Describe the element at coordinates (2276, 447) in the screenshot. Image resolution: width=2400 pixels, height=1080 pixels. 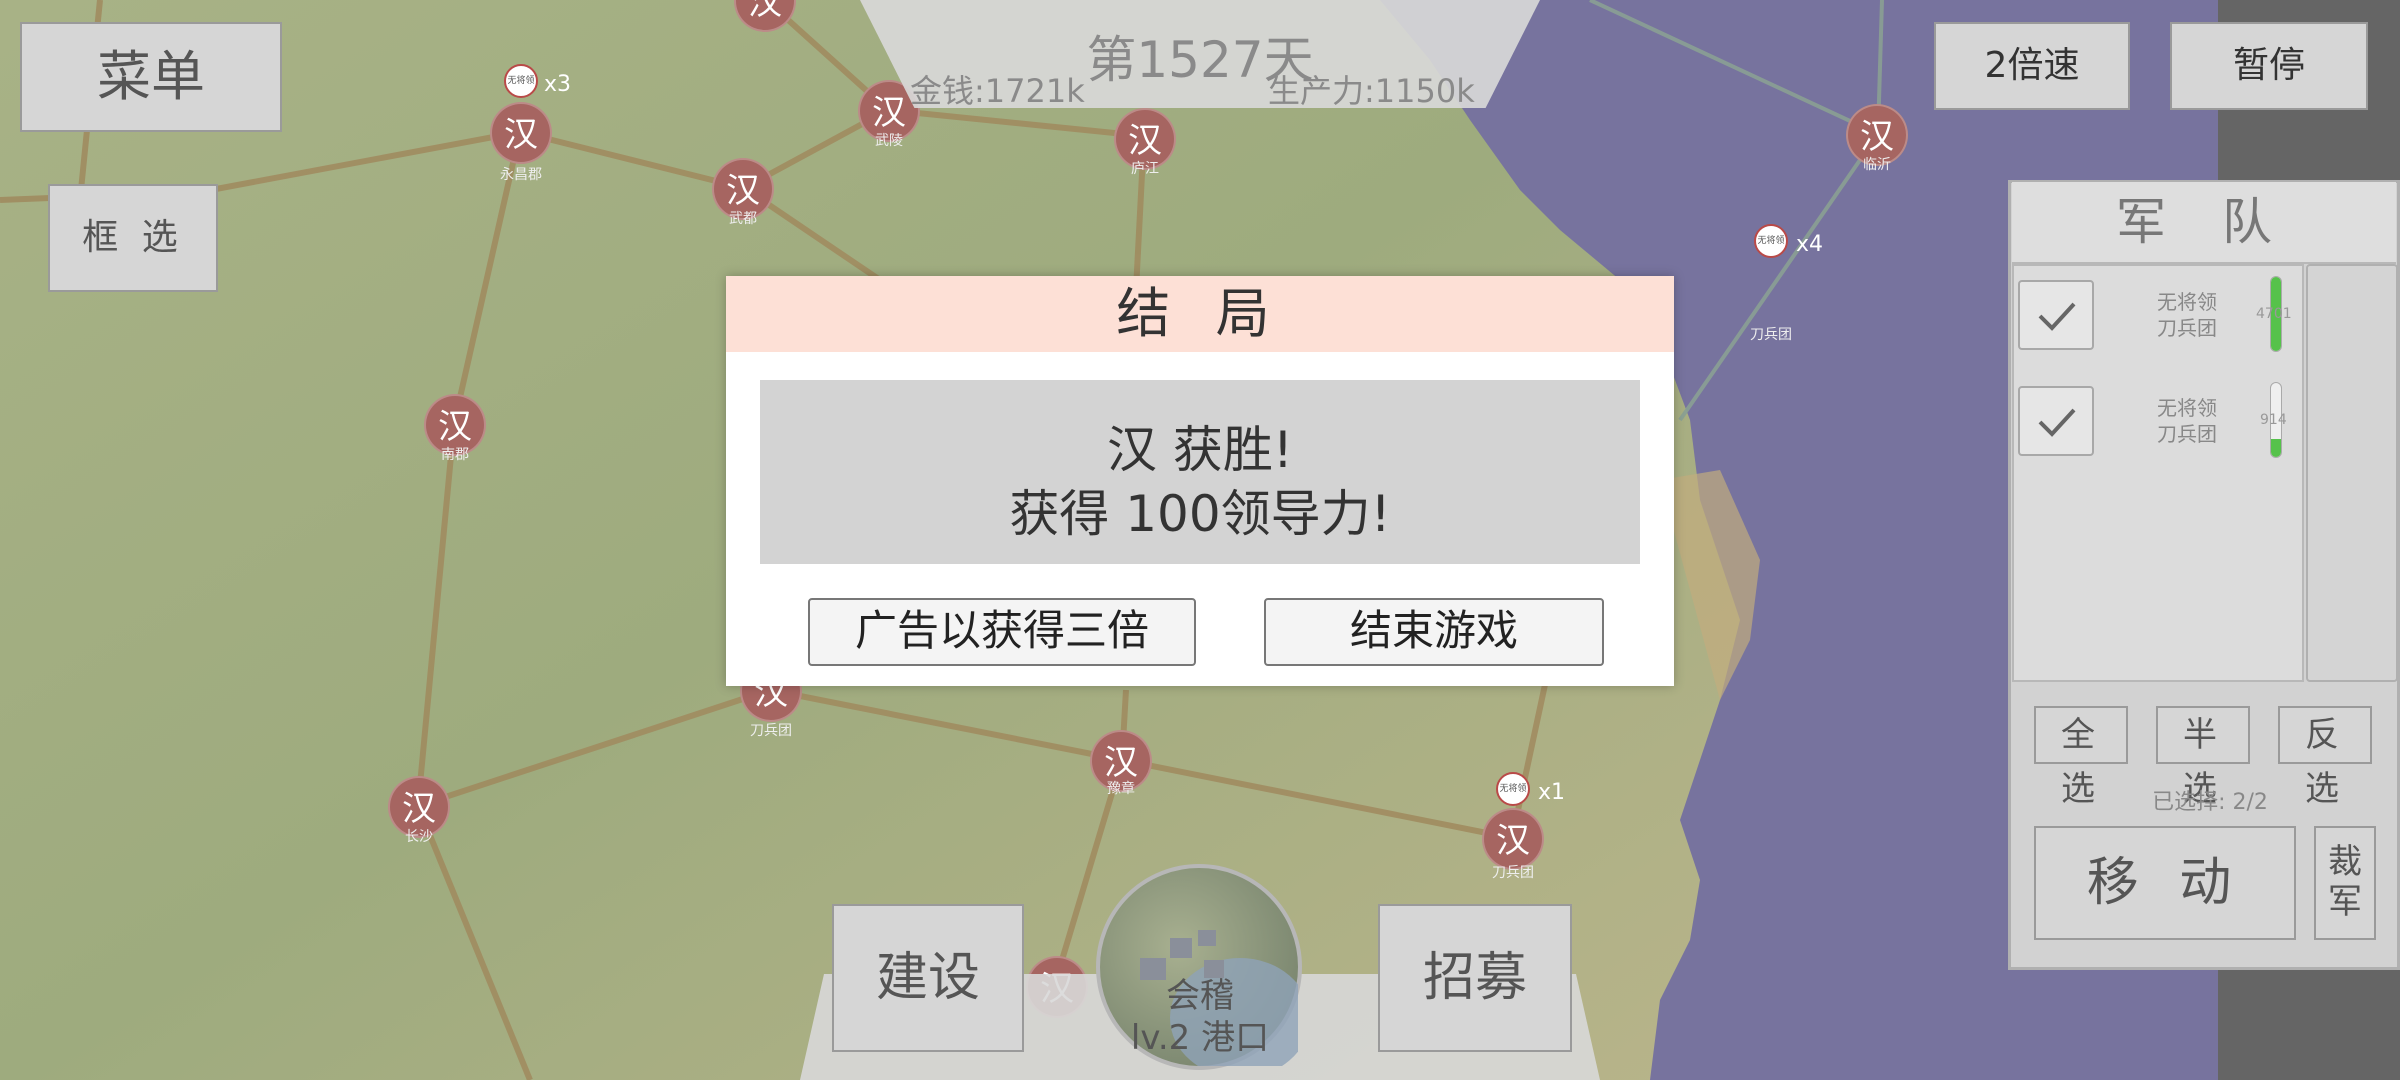
I see `unit-strength-fill` at that location.